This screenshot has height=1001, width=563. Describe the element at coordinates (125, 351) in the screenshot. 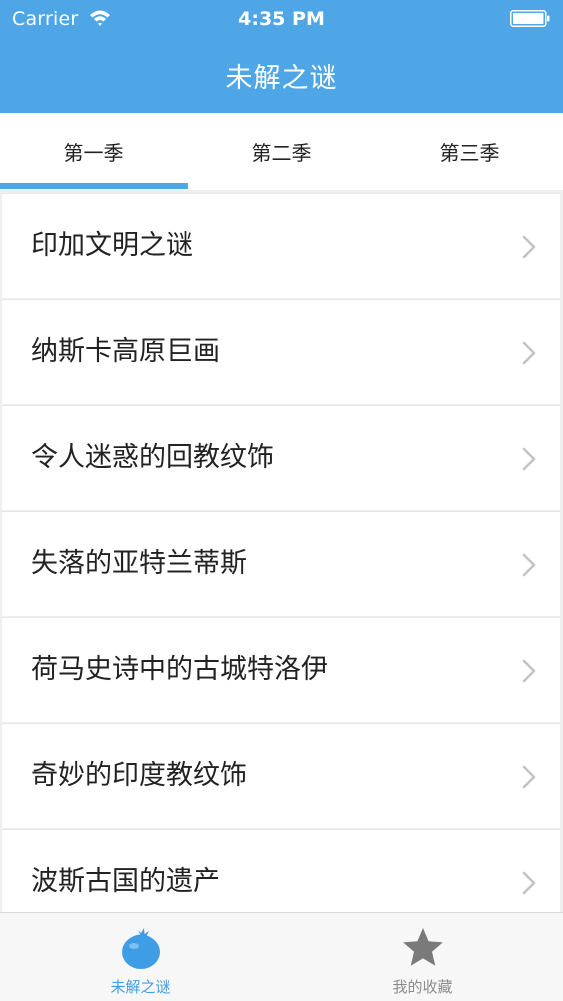

I see `list-item-label: 纳斯卡高原巨画` at that location.